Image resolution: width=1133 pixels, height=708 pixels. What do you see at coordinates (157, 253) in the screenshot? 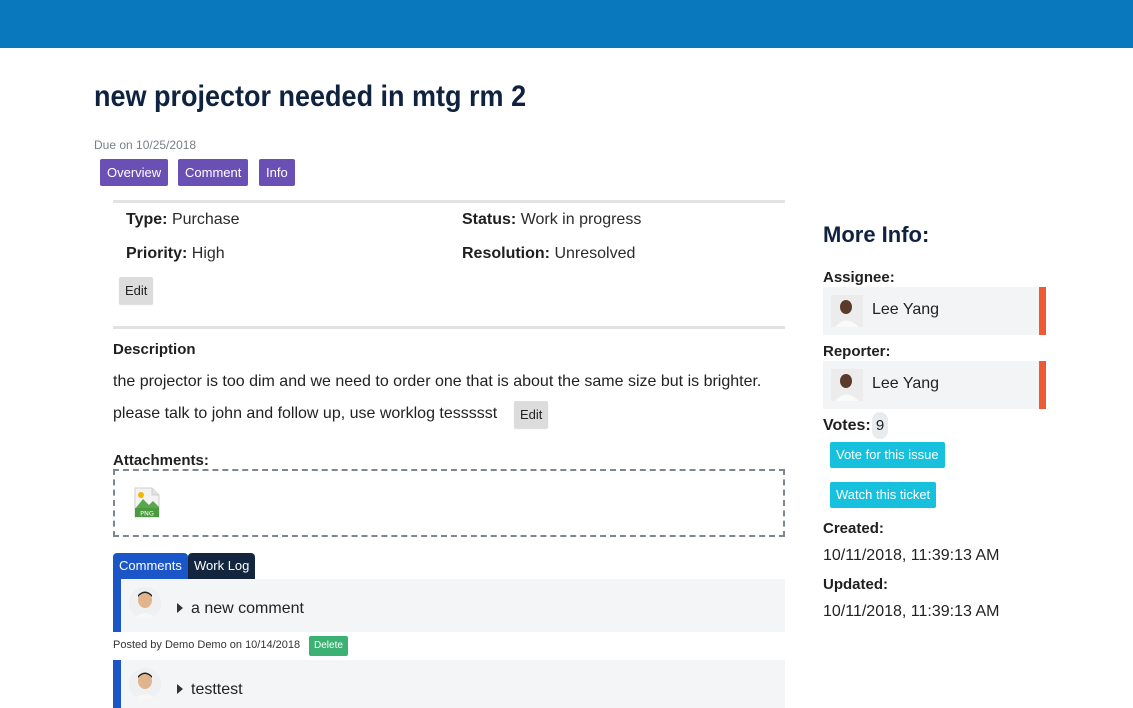
I see `priority-label: Priority:` at bounding box center [157, 253].